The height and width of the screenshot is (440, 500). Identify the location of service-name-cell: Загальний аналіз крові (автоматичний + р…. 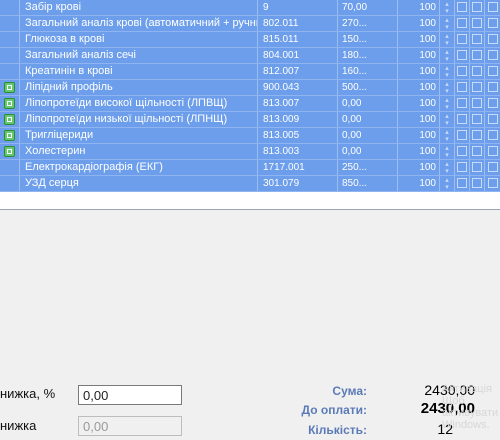
(139, 23).